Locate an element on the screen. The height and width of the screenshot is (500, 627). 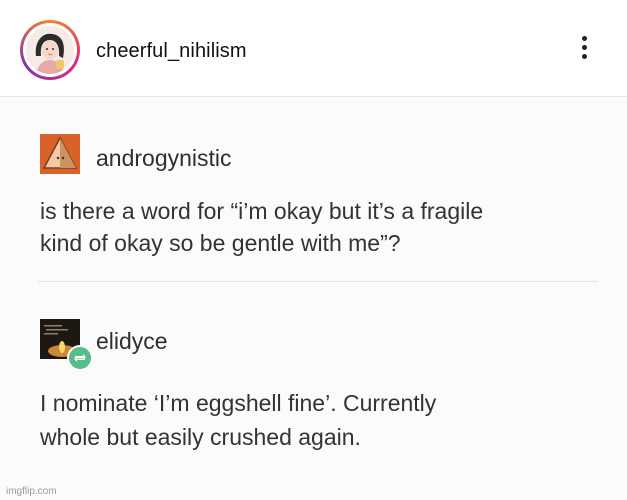
poster-username: elidyce is located at coordinates (132, 341).